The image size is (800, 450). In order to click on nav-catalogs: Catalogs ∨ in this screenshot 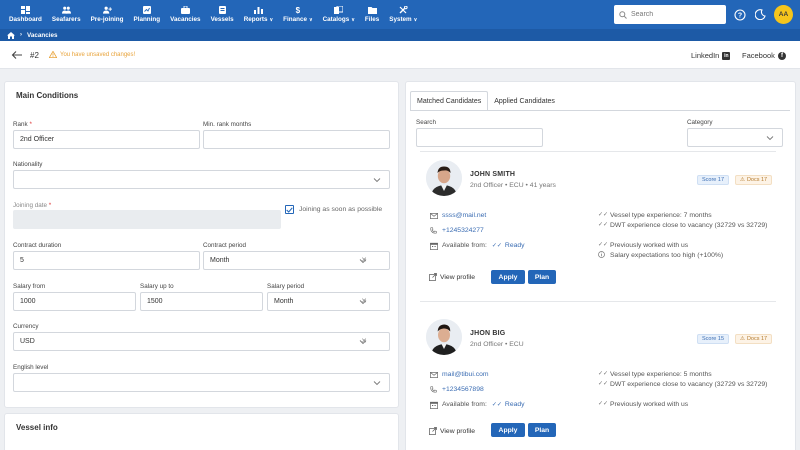, I will do `click(339, 14)`.